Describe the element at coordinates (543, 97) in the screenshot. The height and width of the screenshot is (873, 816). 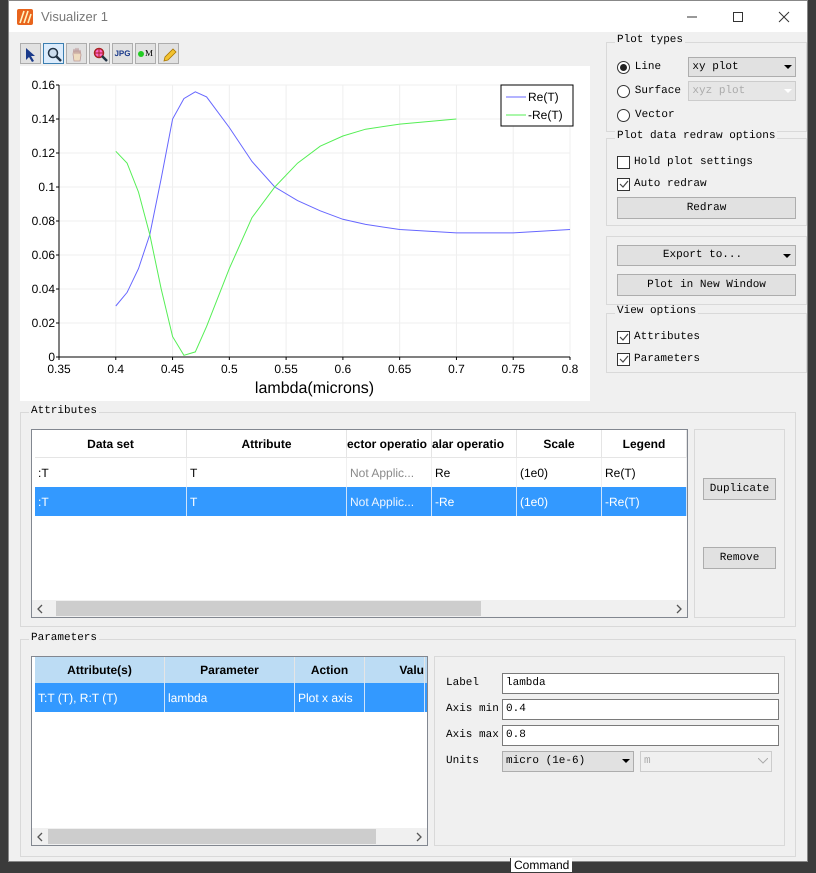
I see `legend-label: Re(T)` at that location.